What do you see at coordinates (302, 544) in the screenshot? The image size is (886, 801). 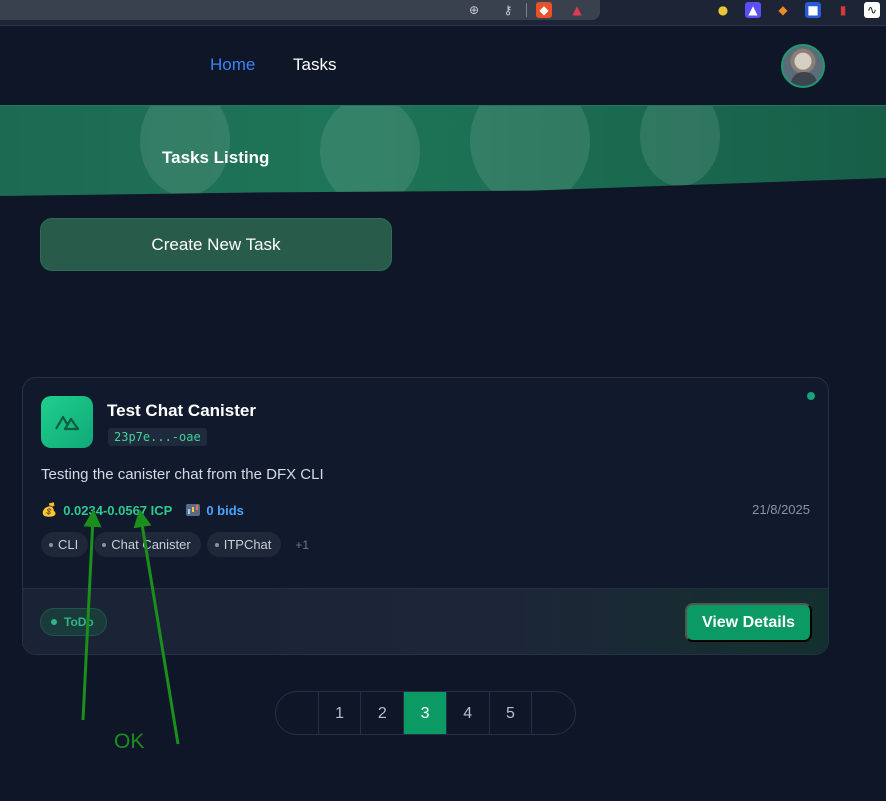 I see `more-tags-count: +1` at bounding box center [302, 544].